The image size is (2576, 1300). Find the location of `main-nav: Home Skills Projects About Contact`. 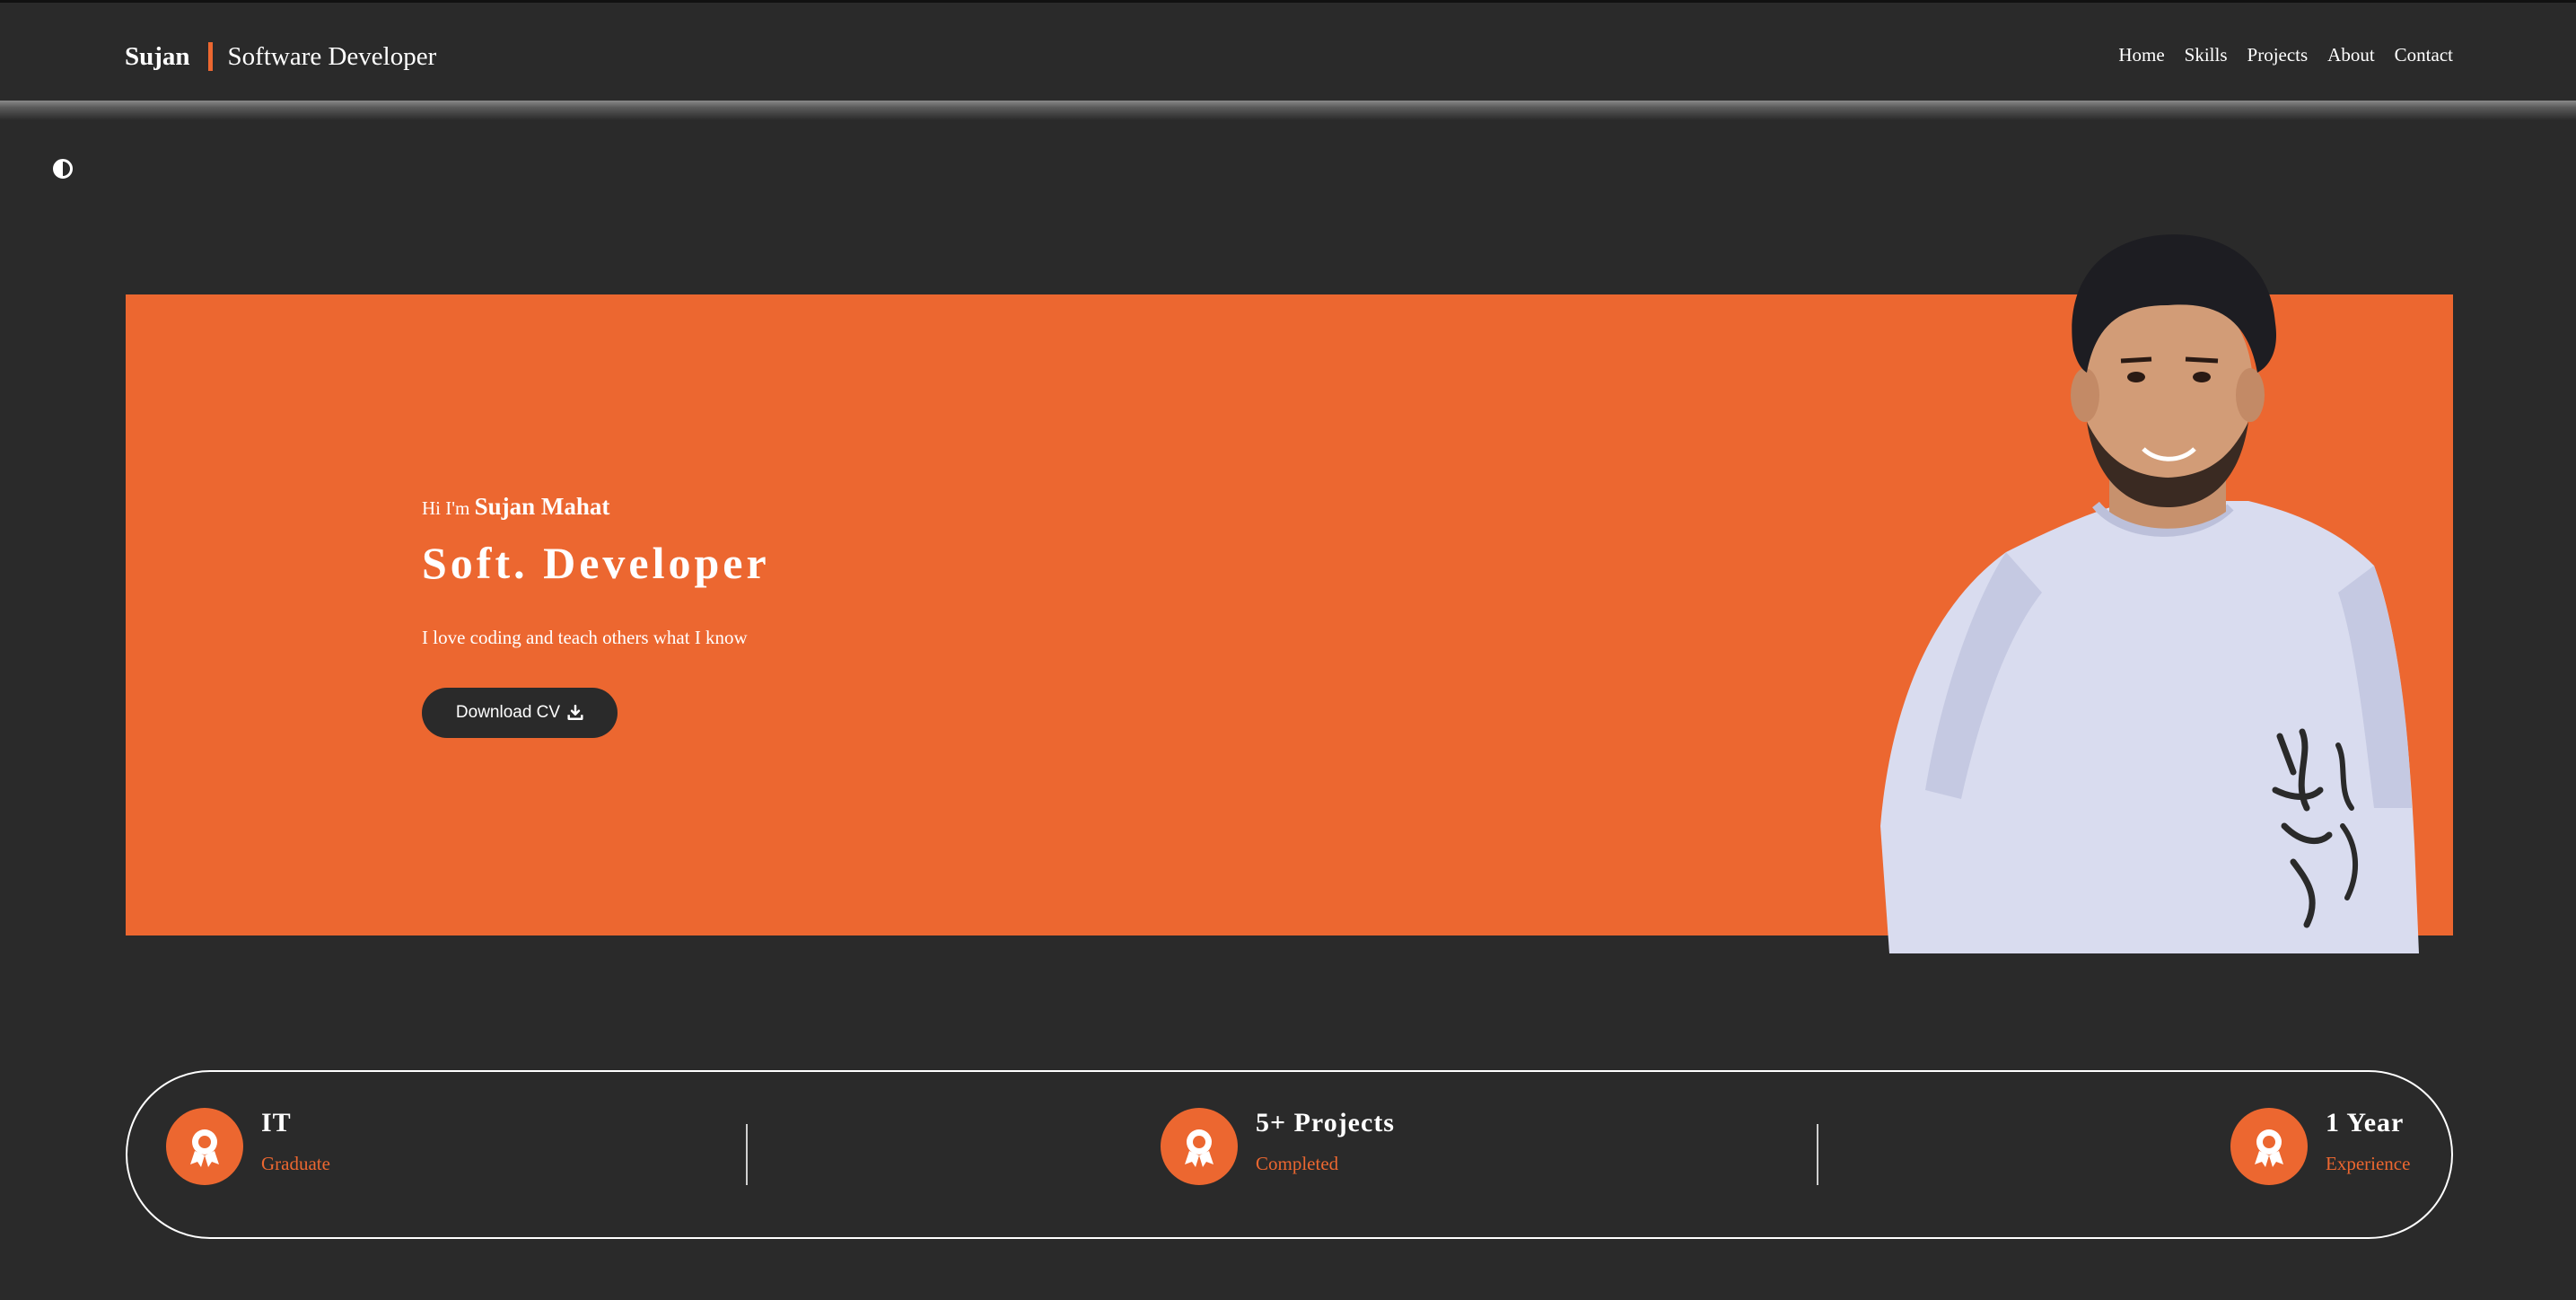

main-nav: Home Skills Projects About Contact is located at coordinates (2285, 55).